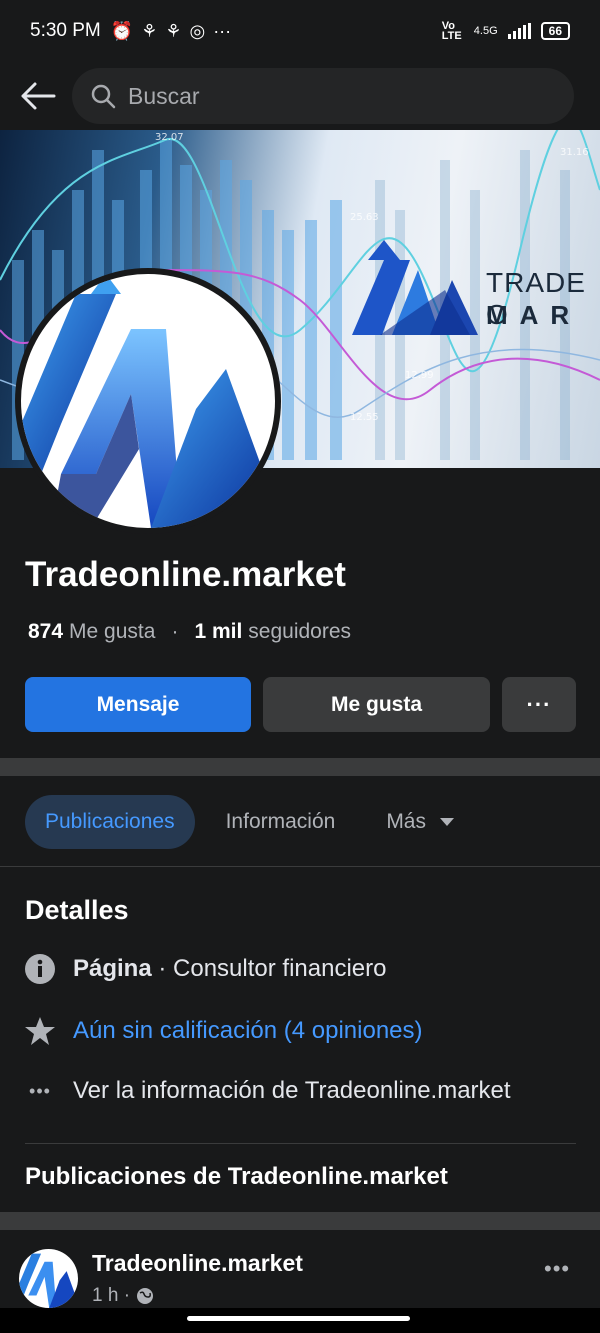 The image size is (600, 1333). I want to click on details-divider, so click(300, 1143).